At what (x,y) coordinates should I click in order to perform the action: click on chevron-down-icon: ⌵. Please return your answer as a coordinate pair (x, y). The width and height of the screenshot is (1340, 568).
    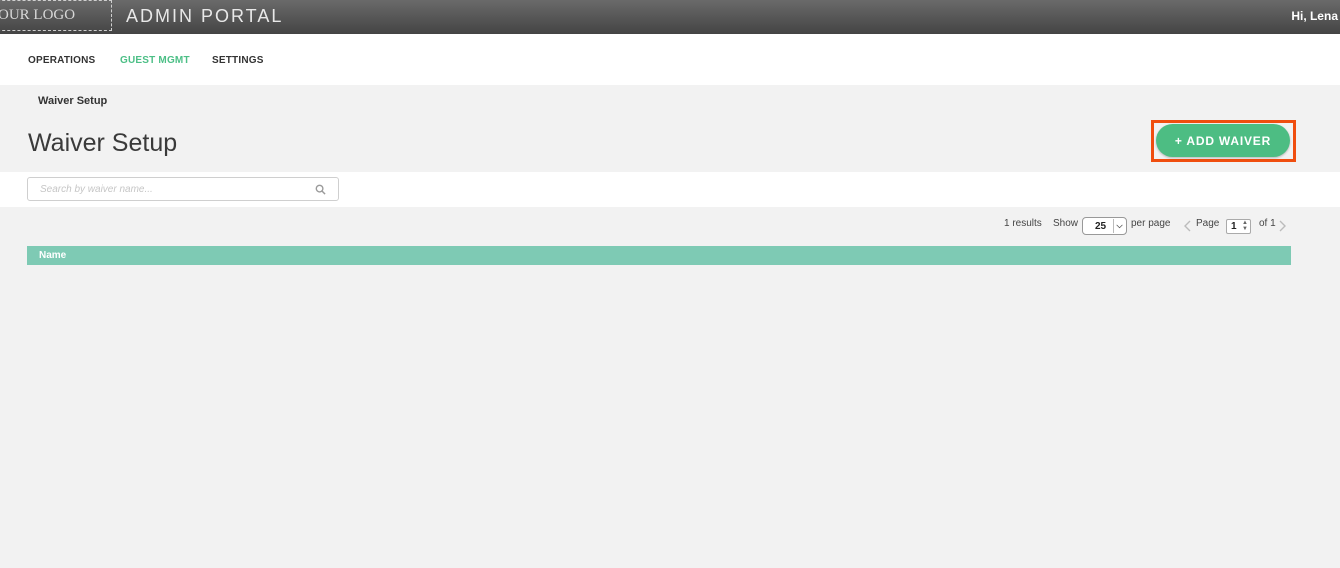
    Looking at the image, I should click on (1119, 226).